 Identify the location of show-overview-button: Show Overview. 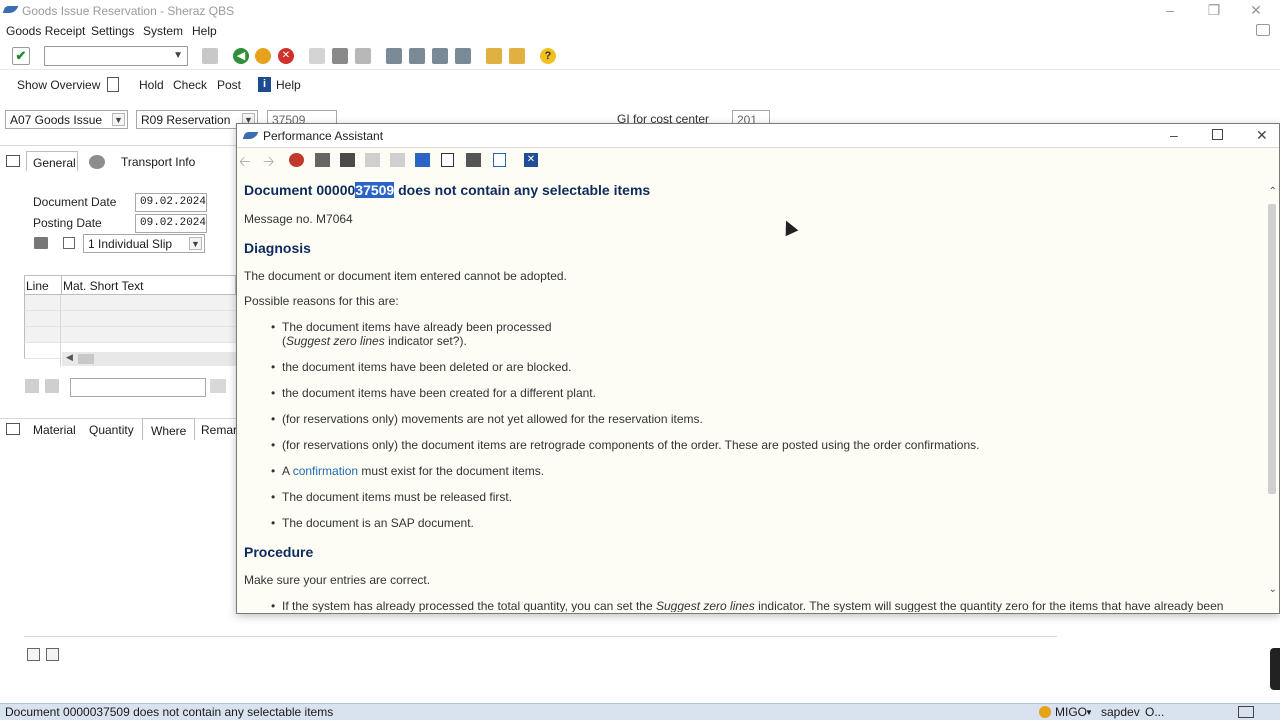
(58, 85).